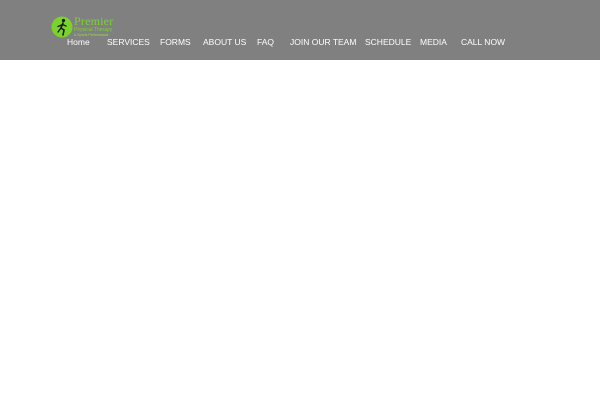  Describe the element at coordinates (94, 21) in the screenshot. I see `logo-name: Premier` at that location.